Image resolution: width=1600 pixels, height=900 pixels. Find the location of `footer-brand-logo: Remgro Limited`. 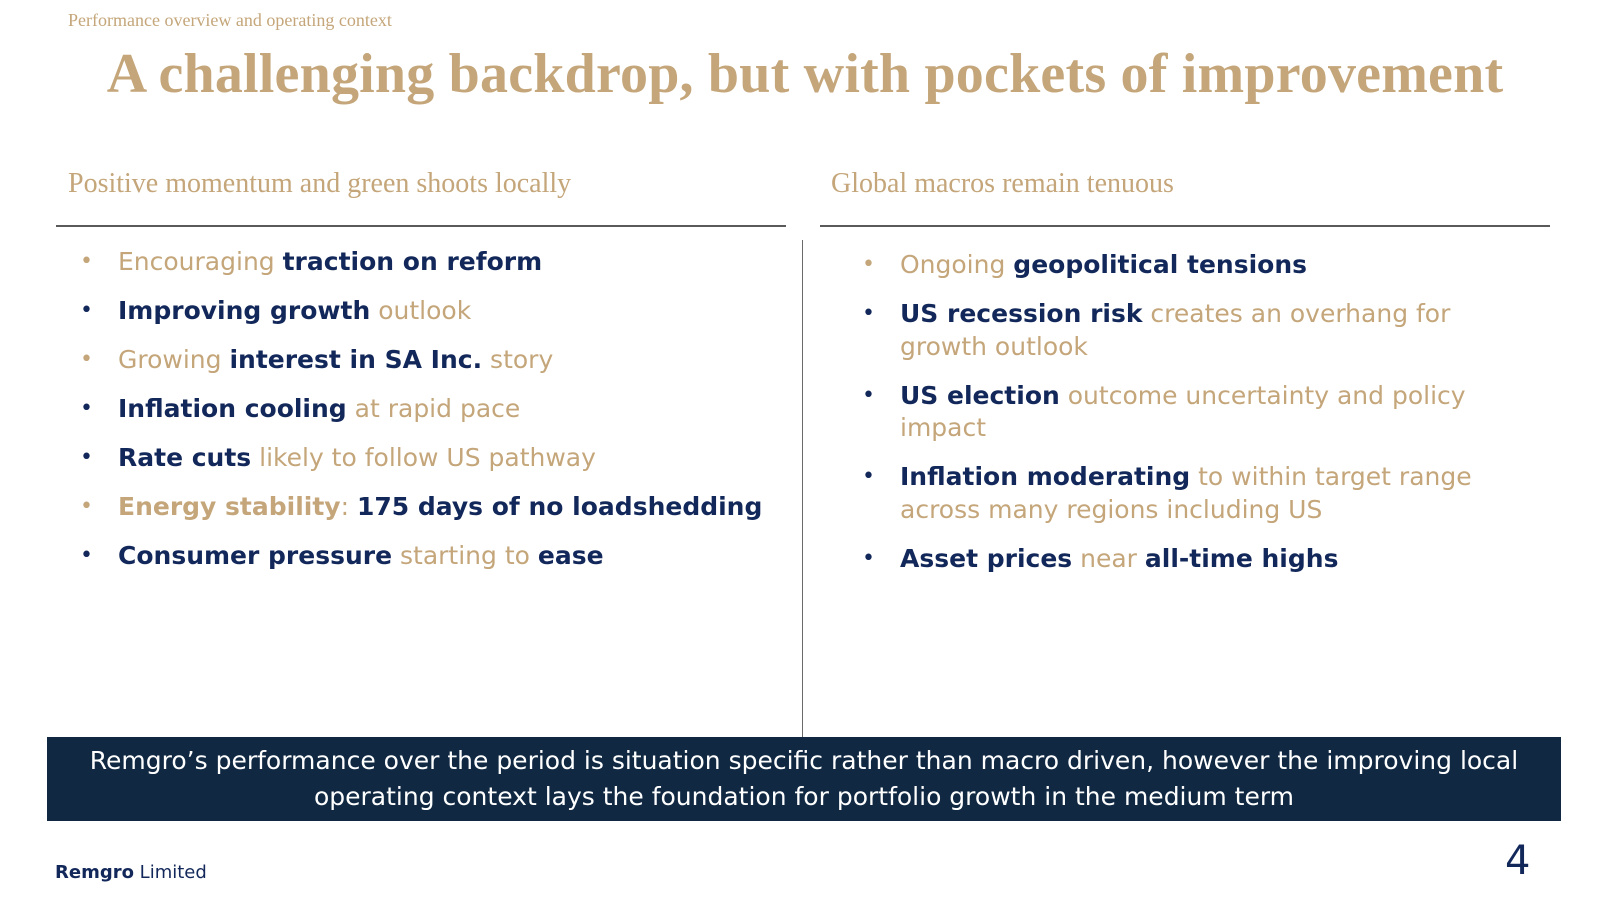

footer-brand-logo: Remgro Limited is located at coordinates (131, 872).